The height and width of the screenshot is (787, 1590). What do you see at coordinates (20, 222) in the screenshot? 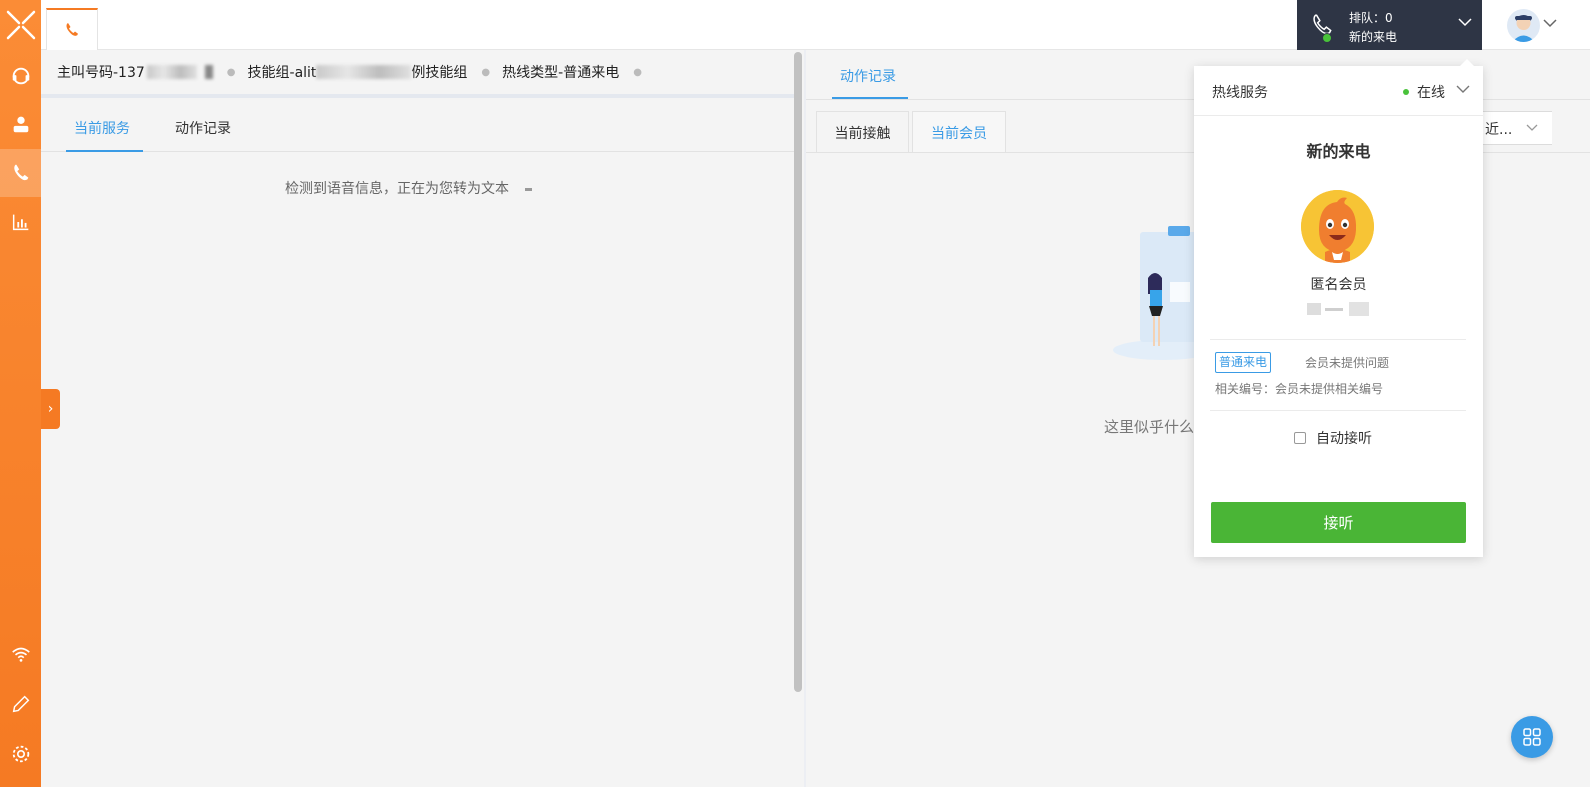
I see `chart-icon` at bounding box center [20, 222].